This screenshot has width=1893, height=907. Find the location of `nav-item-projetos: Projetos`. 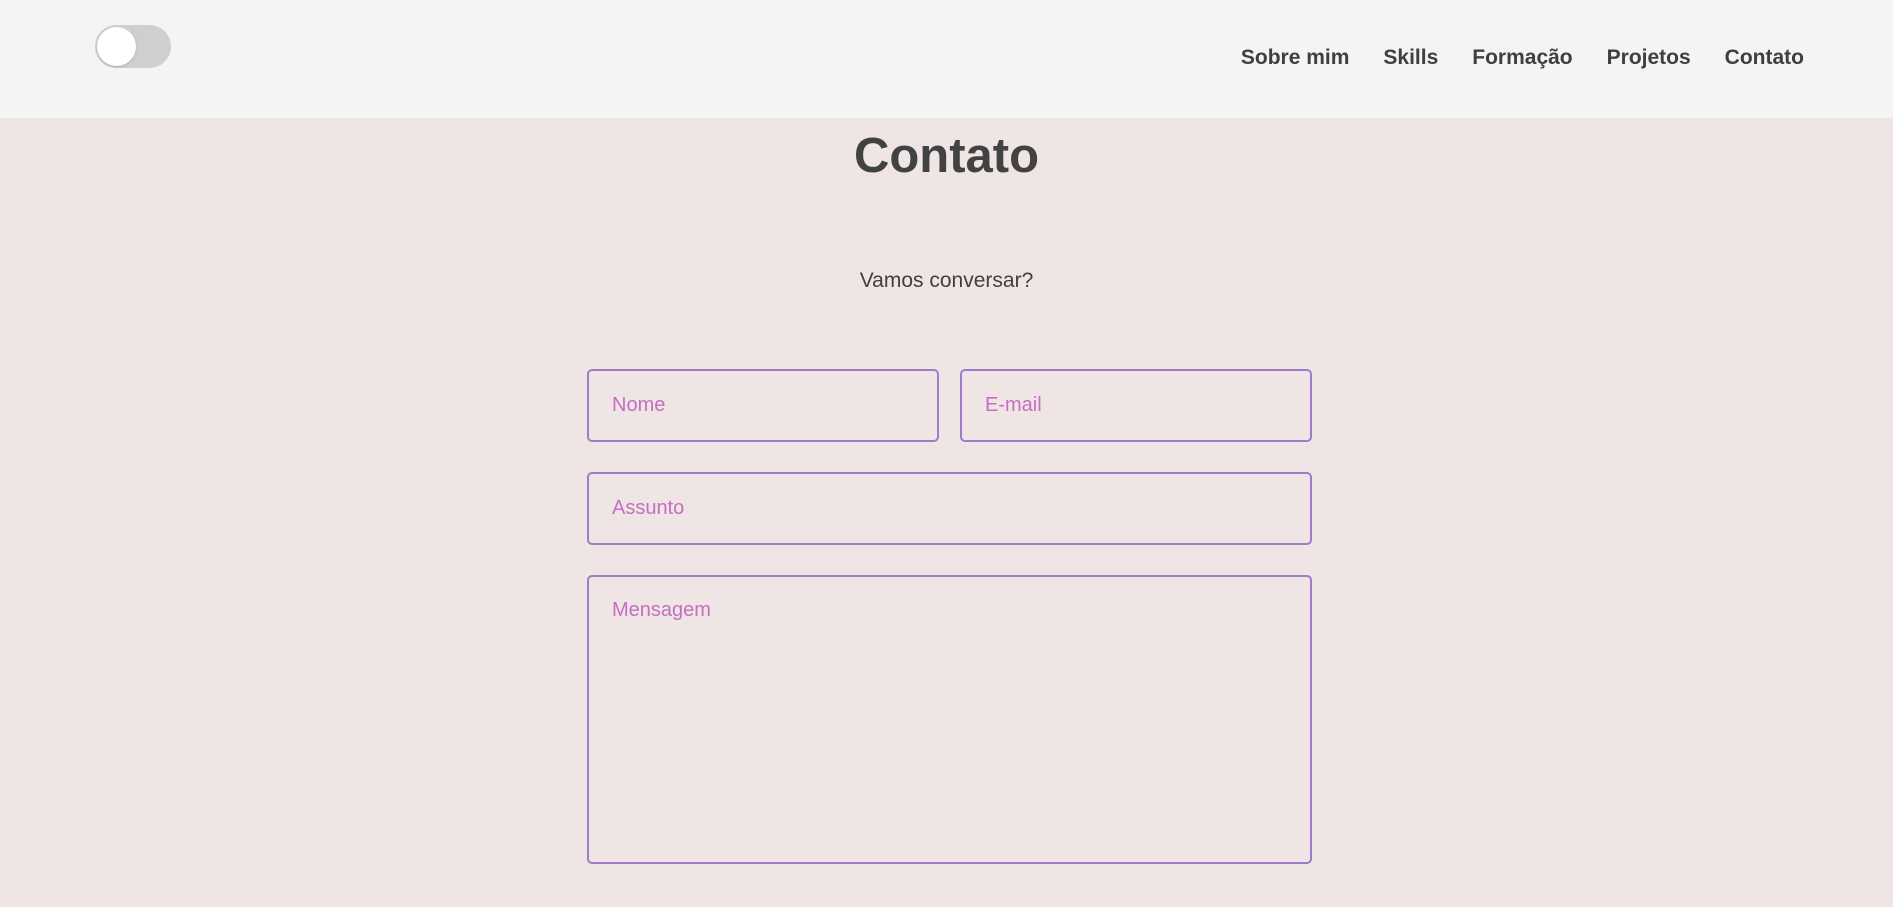

nav-item-projetos: Projetos is located at coordinates (1649, 58).